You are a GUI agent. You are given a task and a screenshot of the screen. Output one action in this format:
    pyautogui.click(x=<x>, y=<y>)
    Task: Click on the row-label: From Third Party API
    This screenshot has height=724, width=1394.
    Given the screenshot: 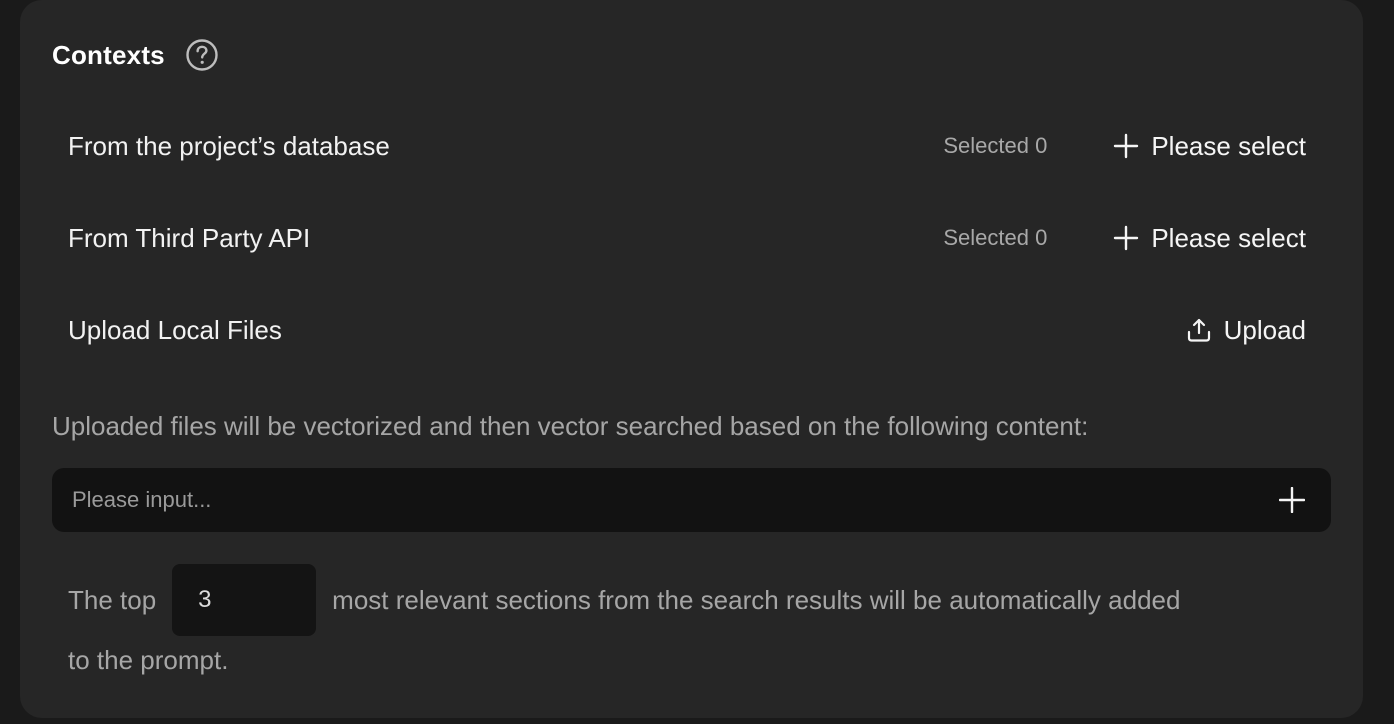 What is the action you would take?
    pyautogui.click(x=189, y=237)
    